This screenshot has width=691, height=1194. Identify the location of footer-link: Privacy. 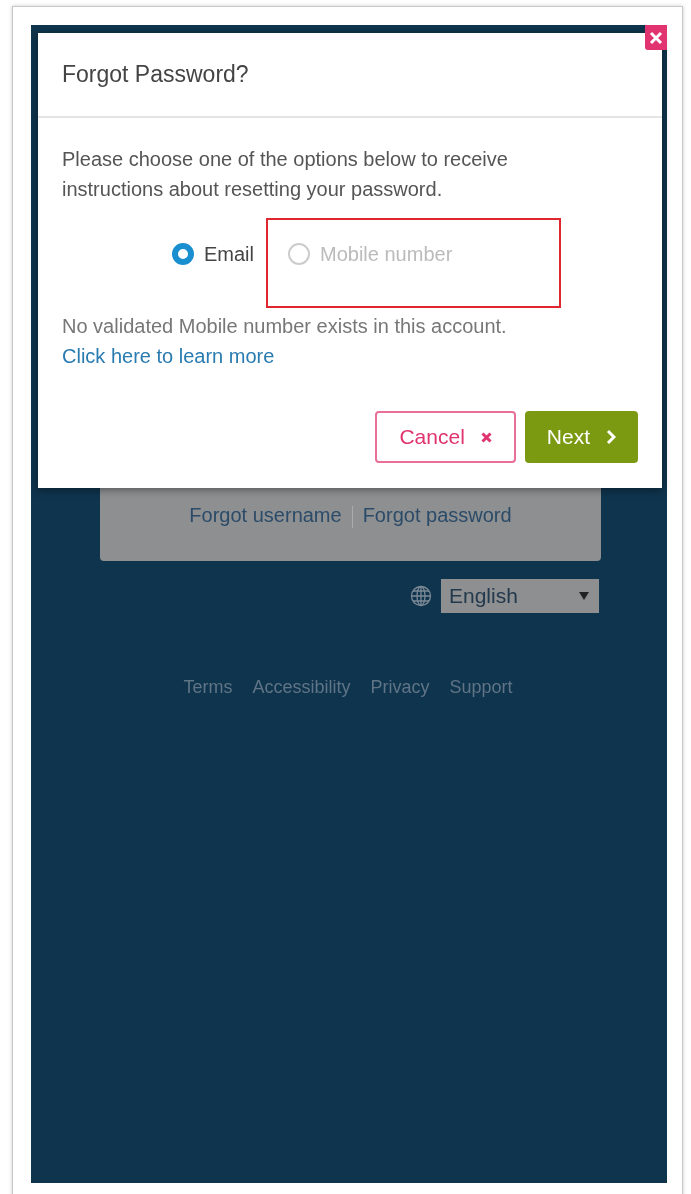
(400, 687).